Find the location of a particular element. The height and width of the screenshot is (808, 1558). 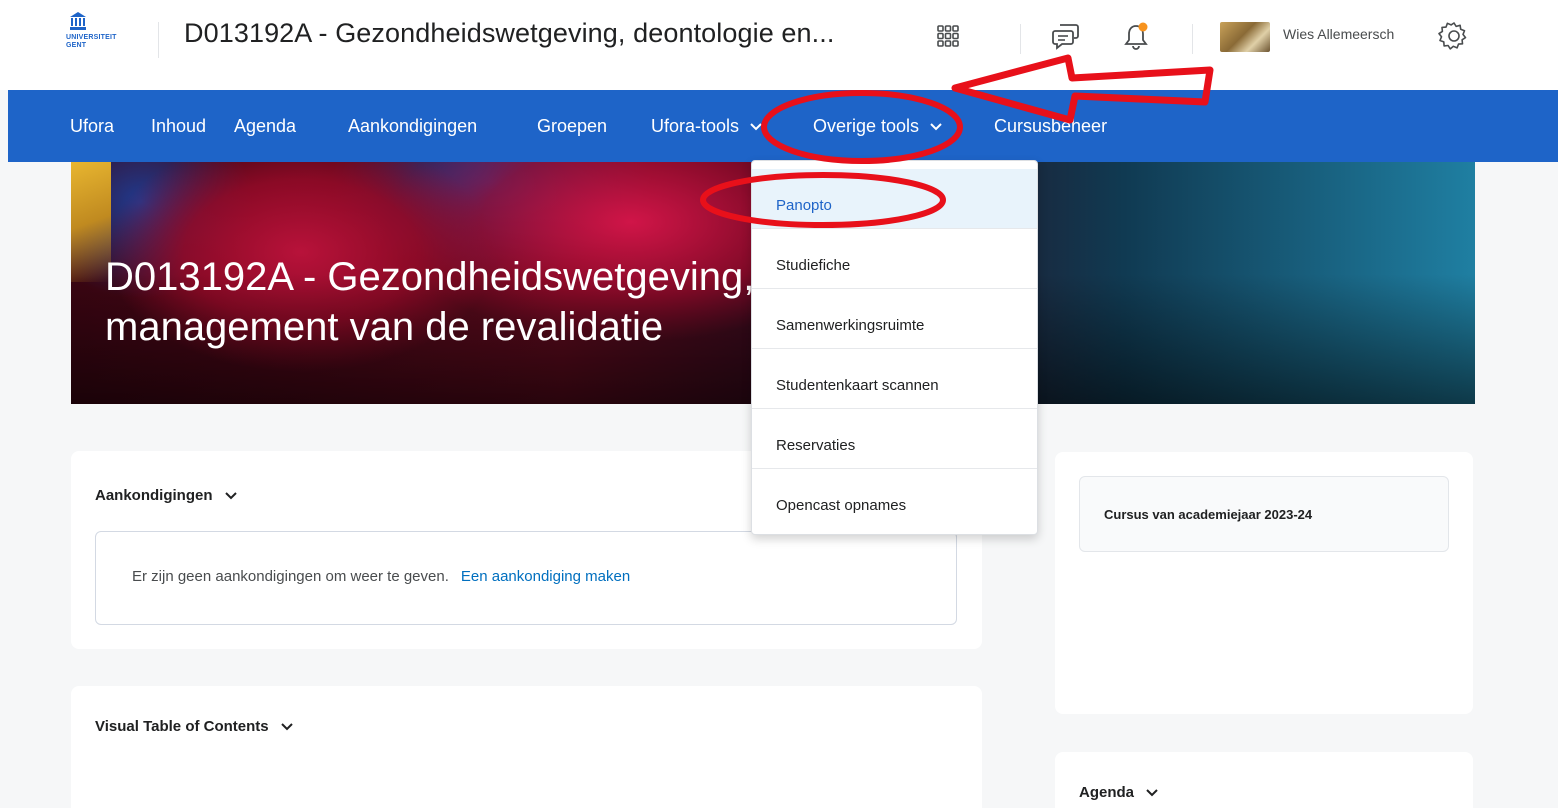

course-info-widget: Cursus van academiejaar 2023-24 is located at coordinates (1264, 583).